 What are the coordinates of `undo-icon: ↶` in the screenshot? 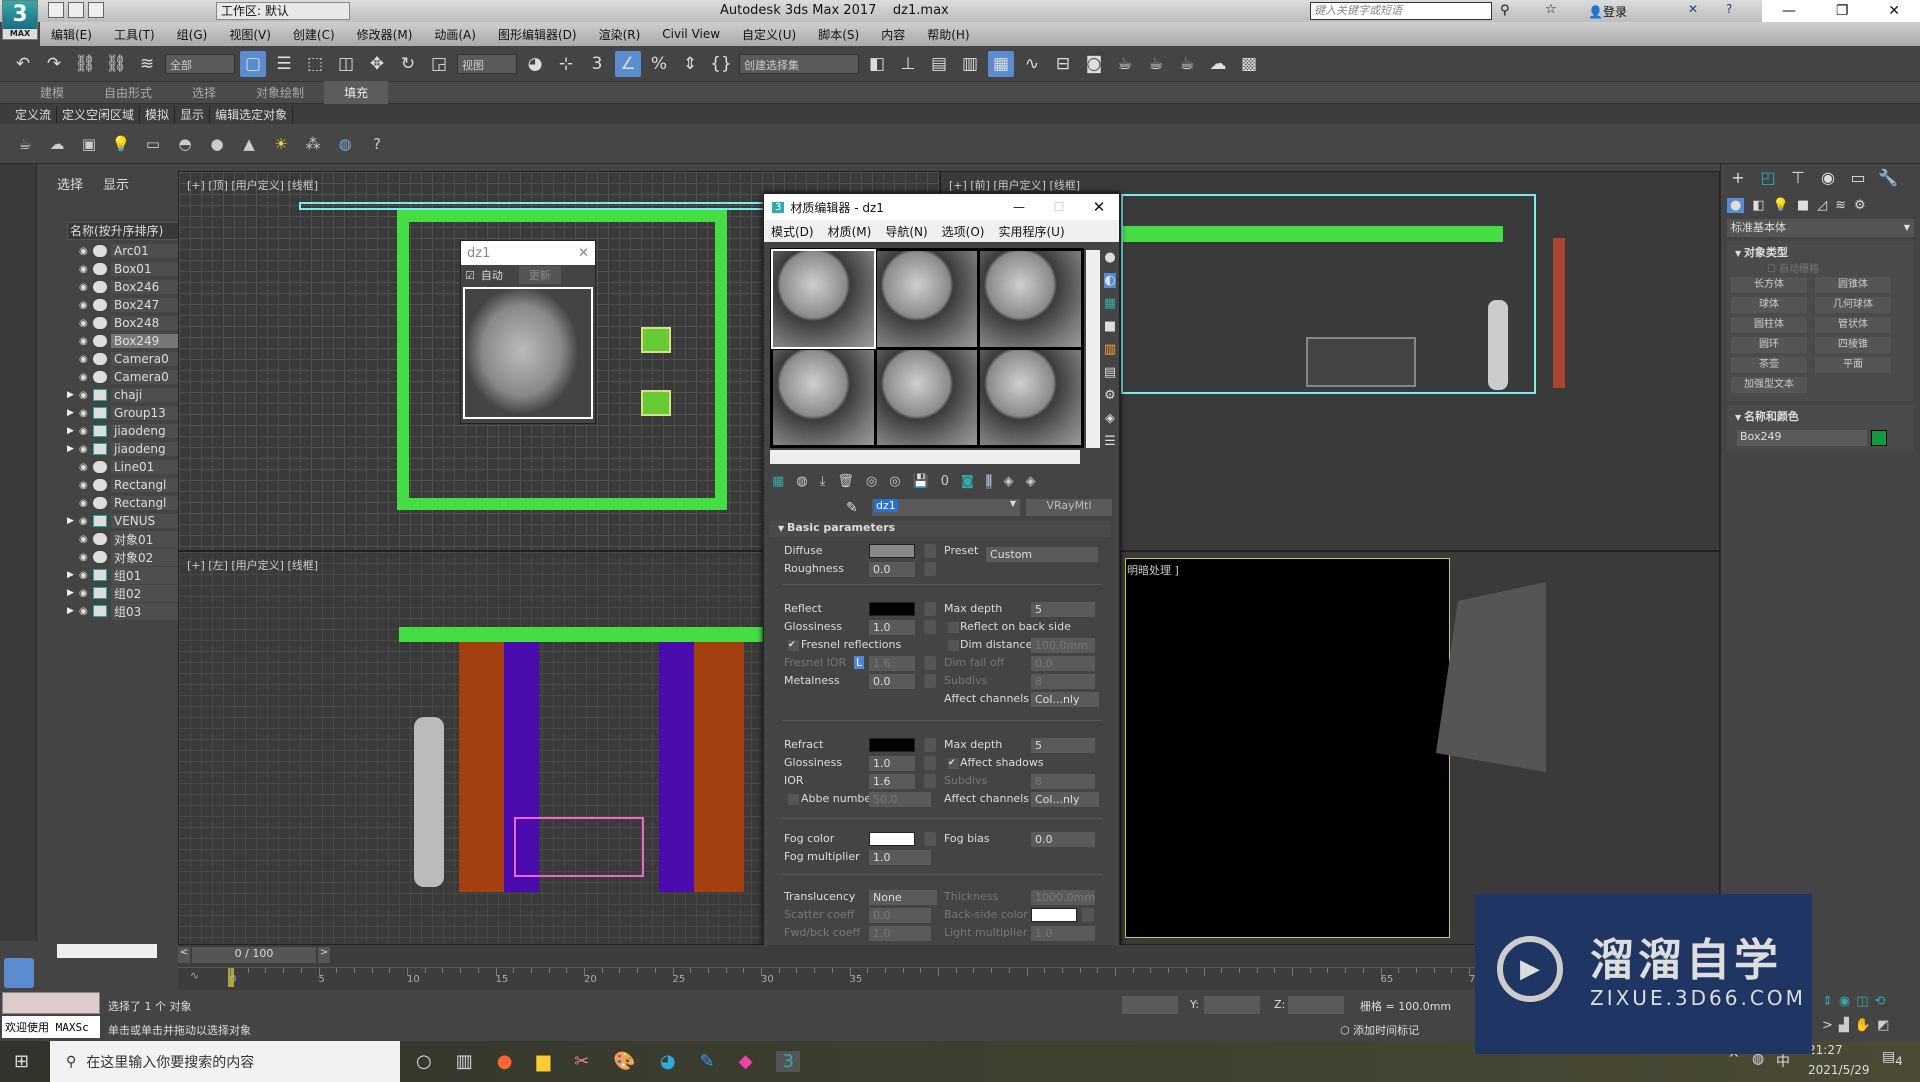 It's located at (23, 64).